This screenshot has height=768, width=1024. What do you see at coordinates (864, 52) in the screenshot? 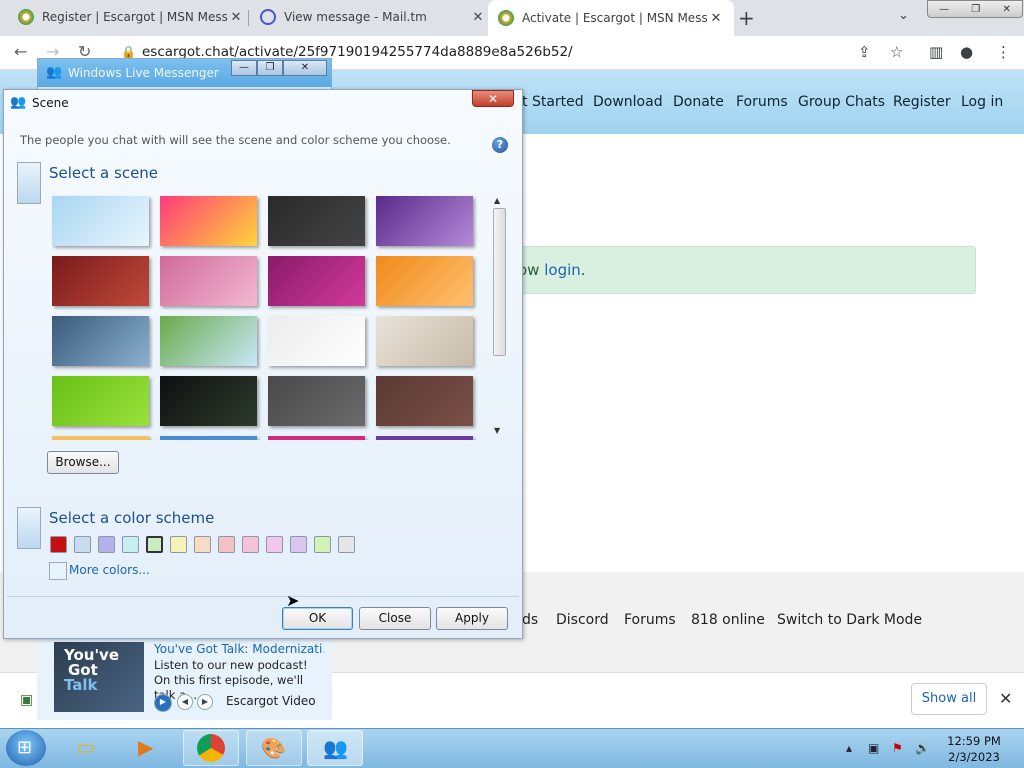
I see `share-icon: ⇪` at bounding box center [864, 52].